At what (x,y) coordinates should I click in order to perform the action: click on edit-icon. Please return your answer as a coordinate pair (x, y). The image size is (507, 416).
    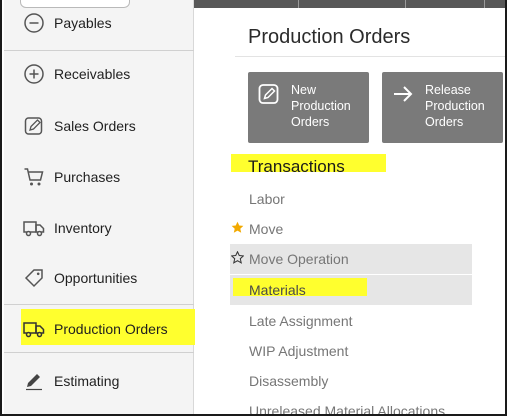
    Looking at the image, I should click on (269, 94).